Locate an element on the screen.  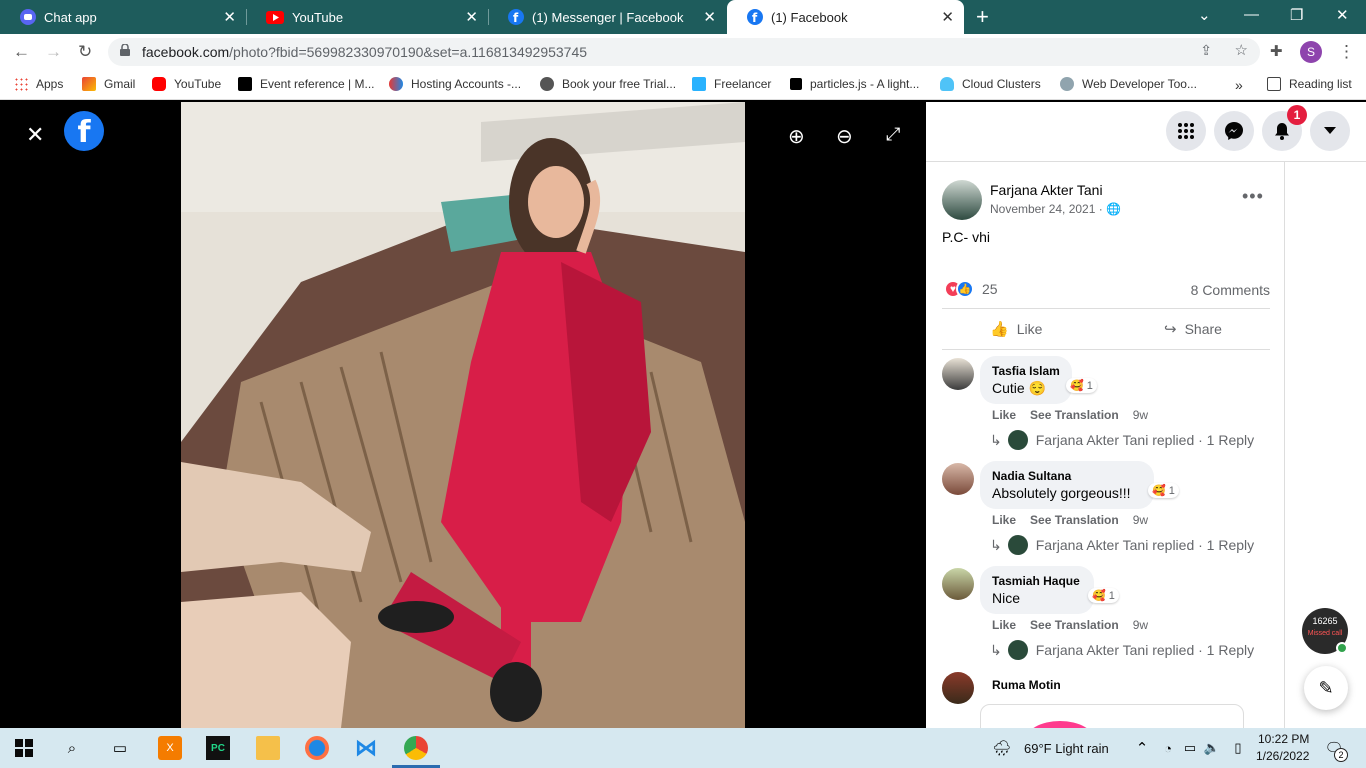
facebook-logo-icon: f is located at coordinates (84, 131).